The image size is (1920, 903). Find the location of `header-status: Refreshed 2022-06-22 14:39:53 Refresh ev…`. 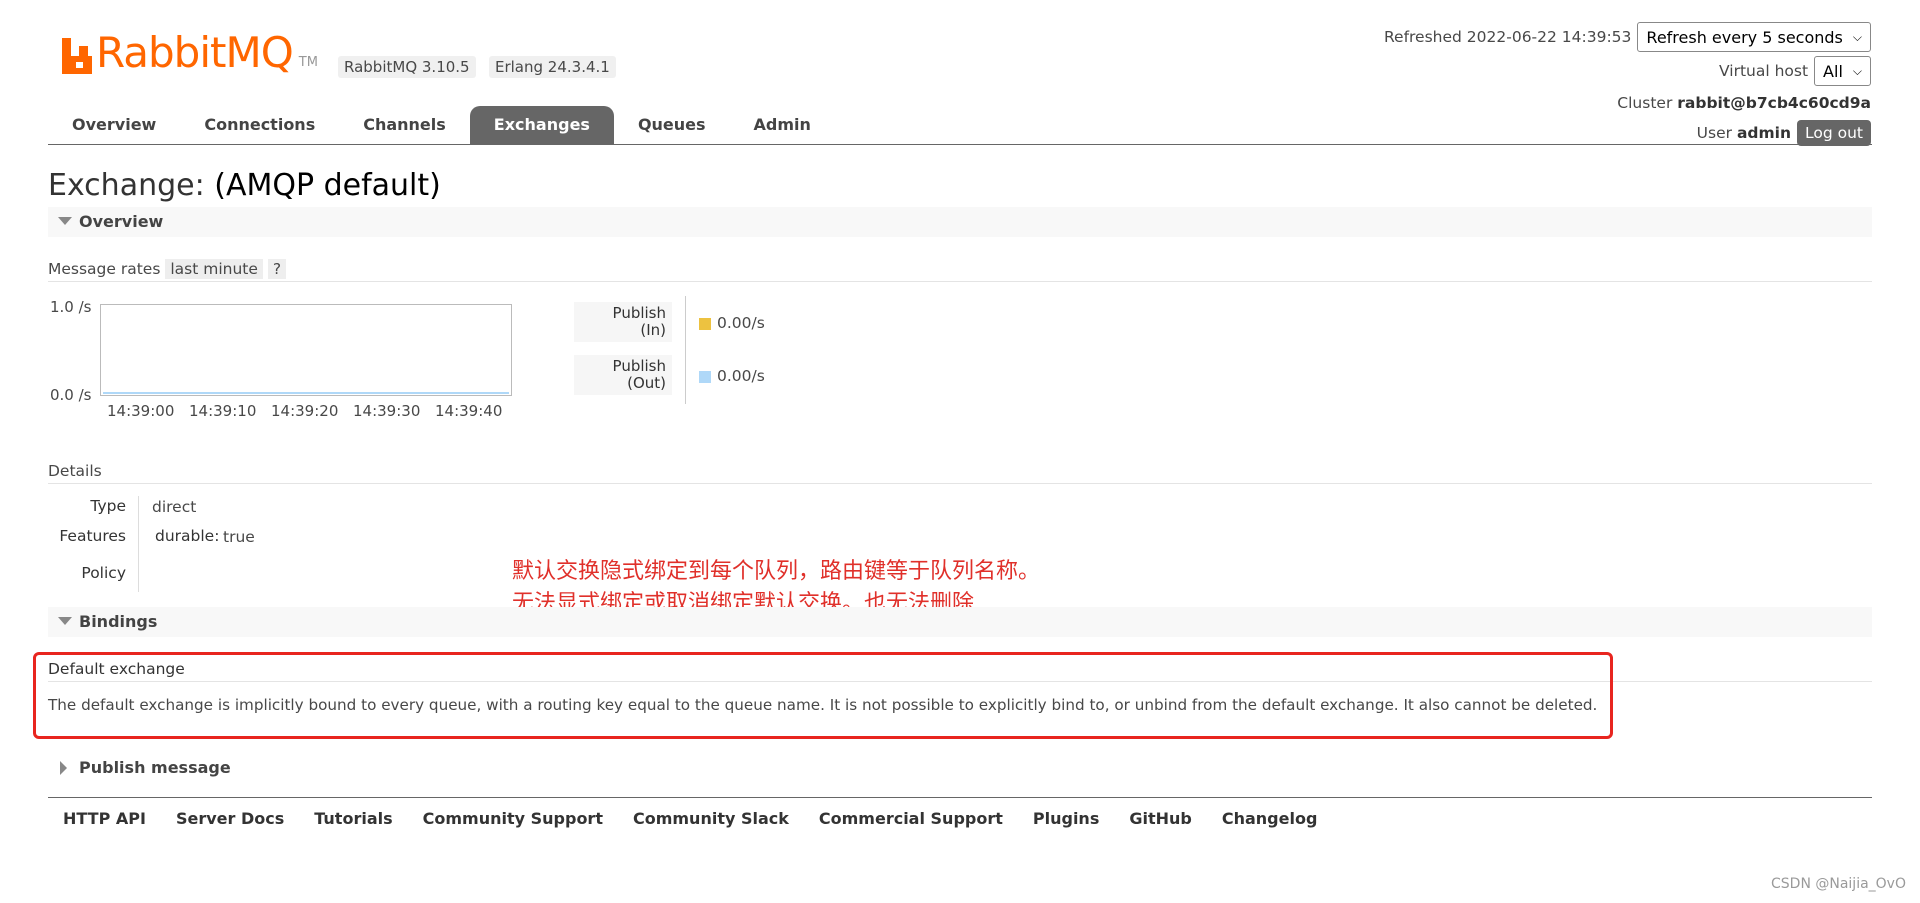

header-status: Refreshed 2022-06-22 14:39:53 Refresh ev… is located at coordinates (1627, 84).